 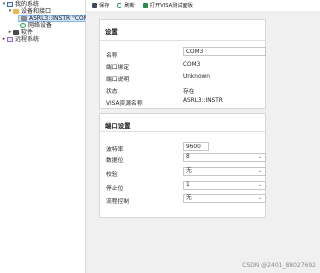 I want to click on port-settings-title: 端口设置, so click(x=118, y=126).